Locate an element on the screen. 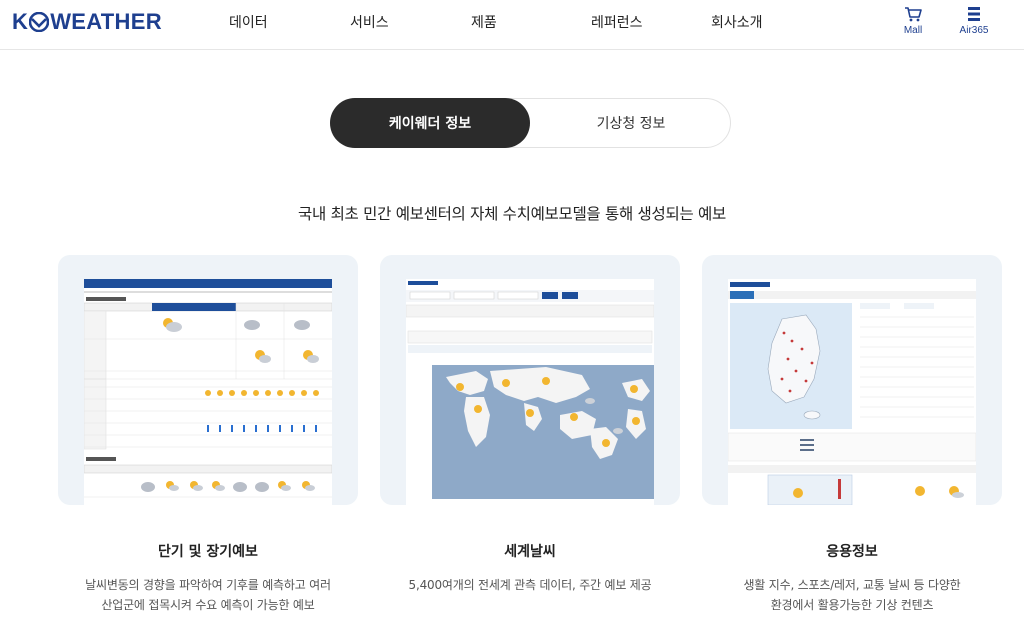 Image resolution: width=1024 pixels, height=635 pixels. logo-globe-icon is located at coordinates (39, 22).